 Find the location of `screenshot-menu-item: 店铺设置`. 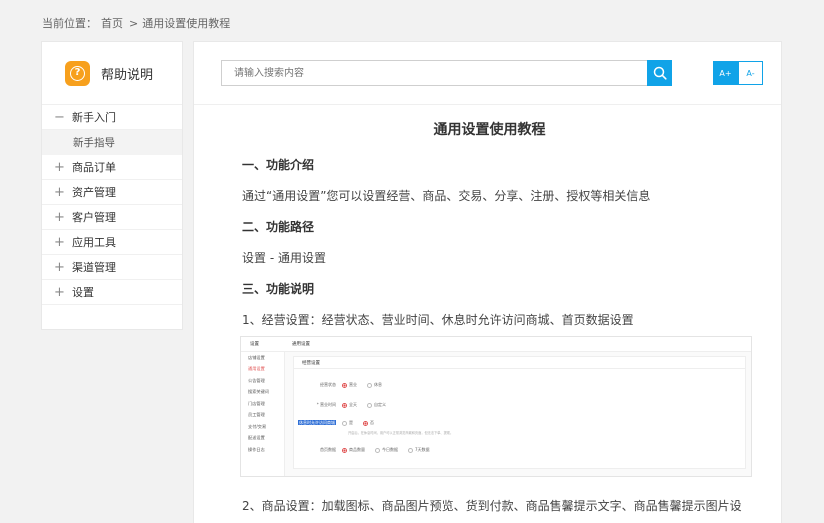

screenshot-menu-item: 店铺设置 is located at coordinates (256, 357).